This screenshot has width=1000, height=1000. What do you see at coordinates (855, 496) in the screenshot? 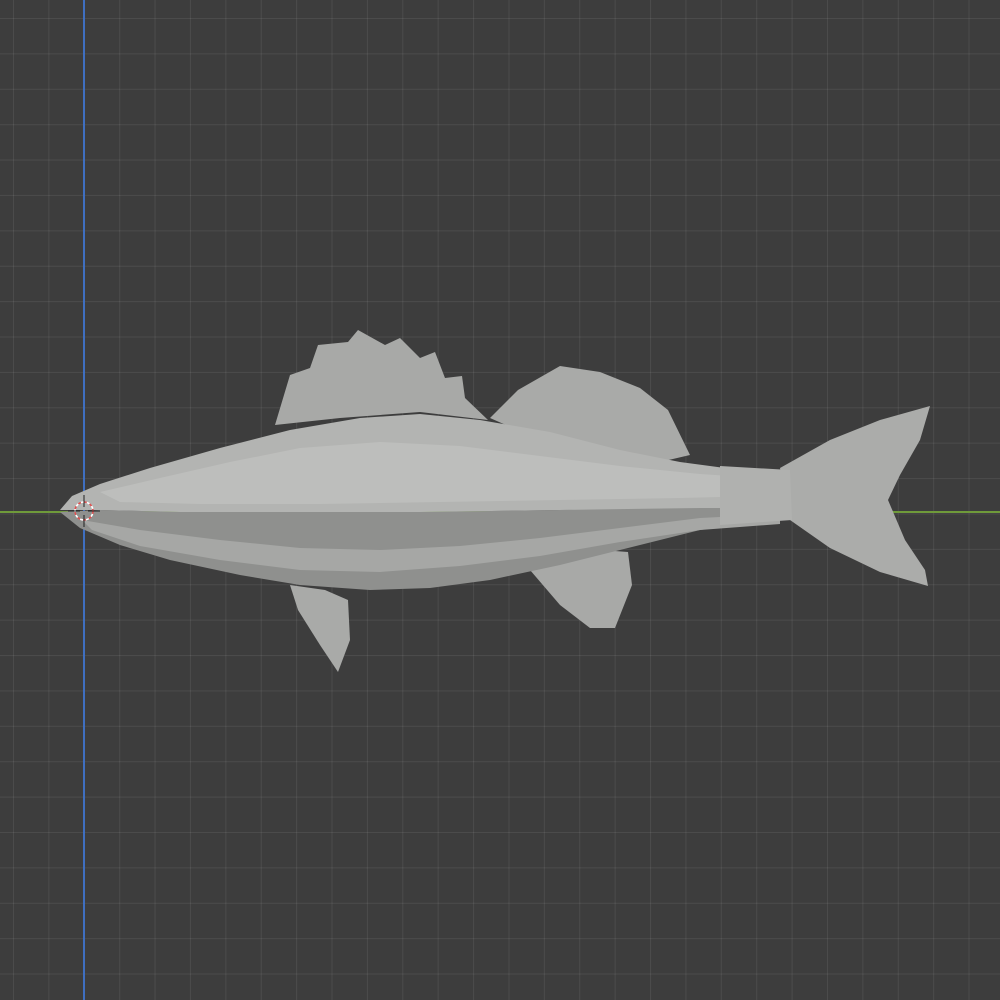
I see `tail-fin` at bounding box center [855, 496].